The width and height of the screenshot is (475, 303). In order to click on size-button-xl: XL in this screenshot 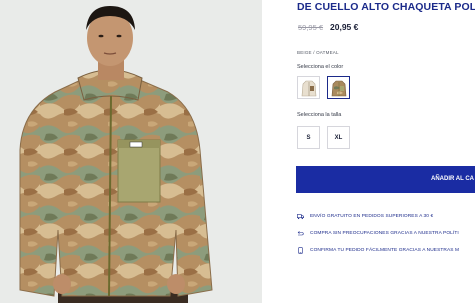, I will do `click(338, 137)`.